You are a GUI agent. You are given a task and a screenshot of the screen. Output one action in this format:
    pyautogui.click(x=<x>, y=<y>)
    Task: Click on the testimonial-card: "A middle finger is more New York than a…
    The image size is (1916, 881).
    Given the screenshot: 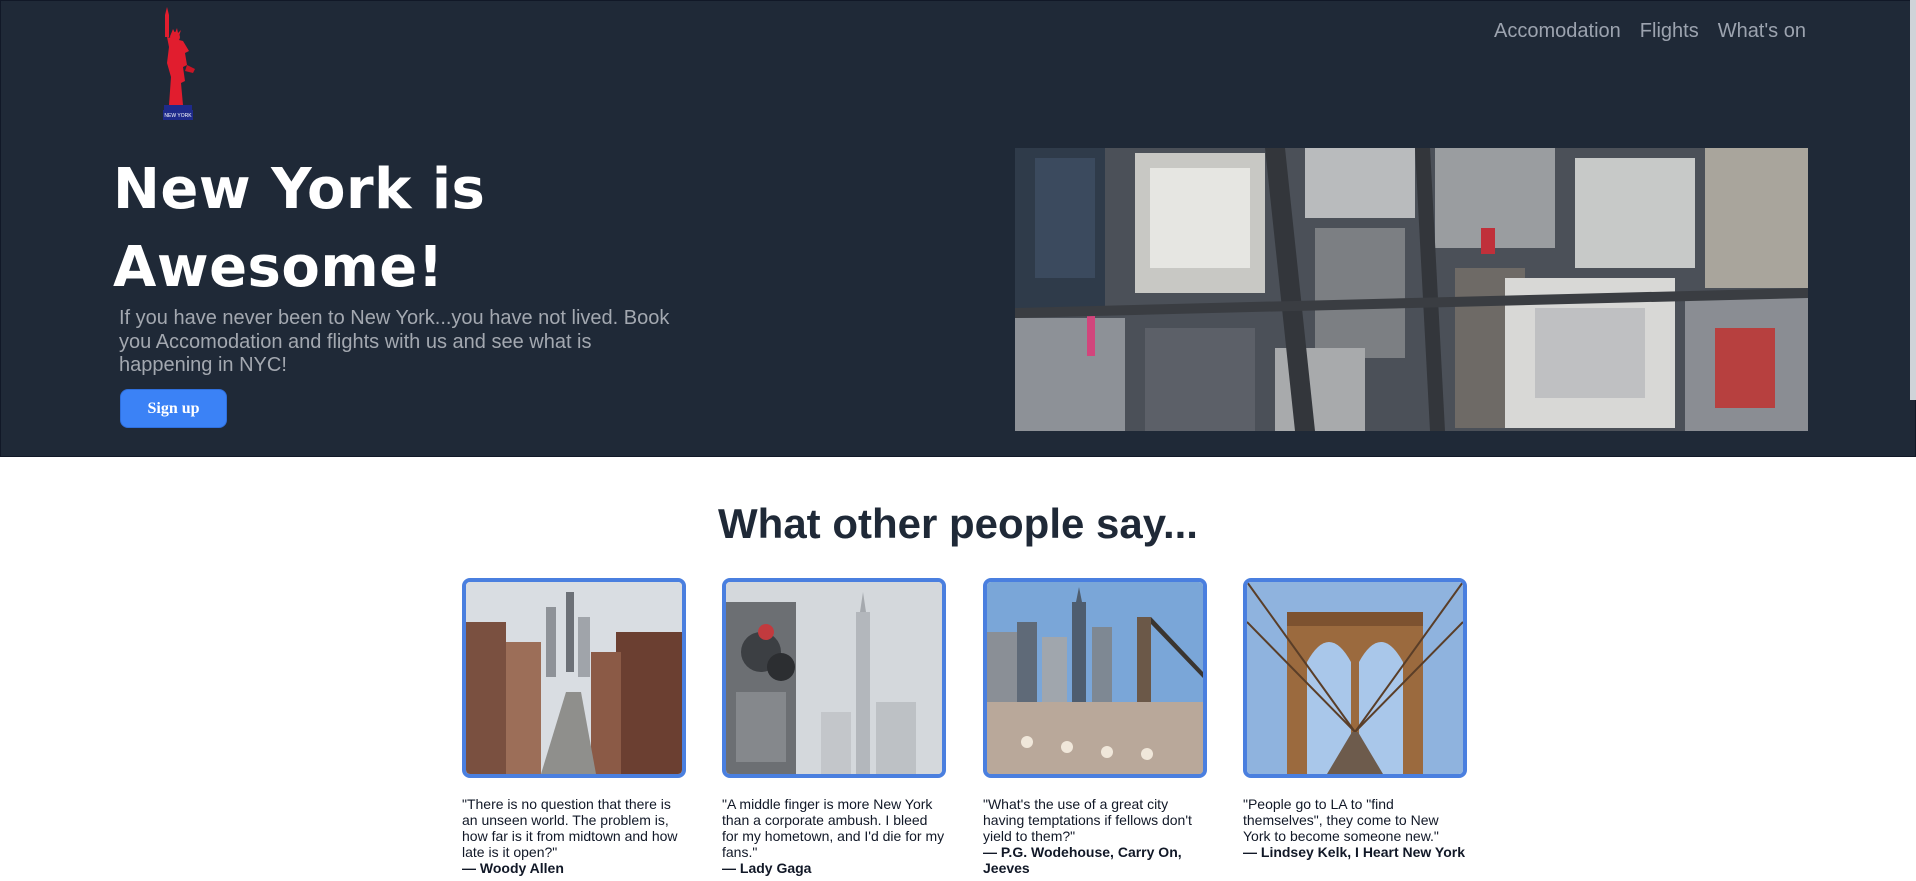 What is the action you would take?
    pyautogui.click(x=834, y=727)
    